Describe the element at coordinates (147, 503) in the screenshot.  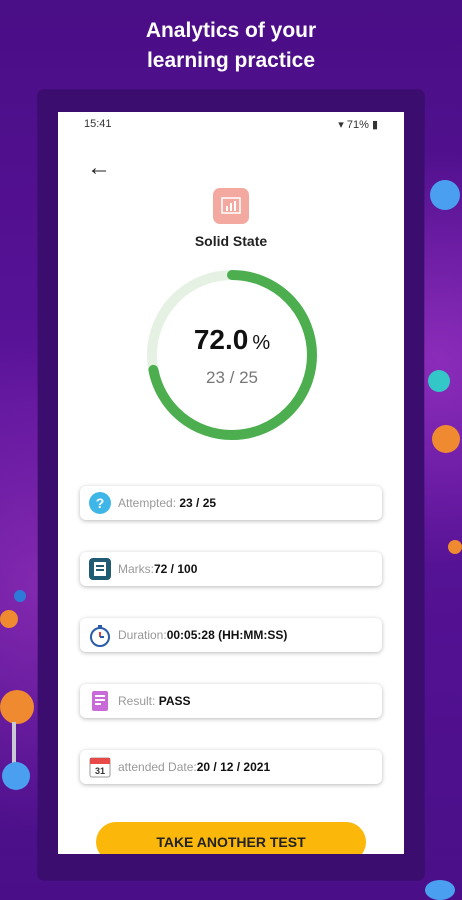
I see `attempted-label: Attempted:` at that location.